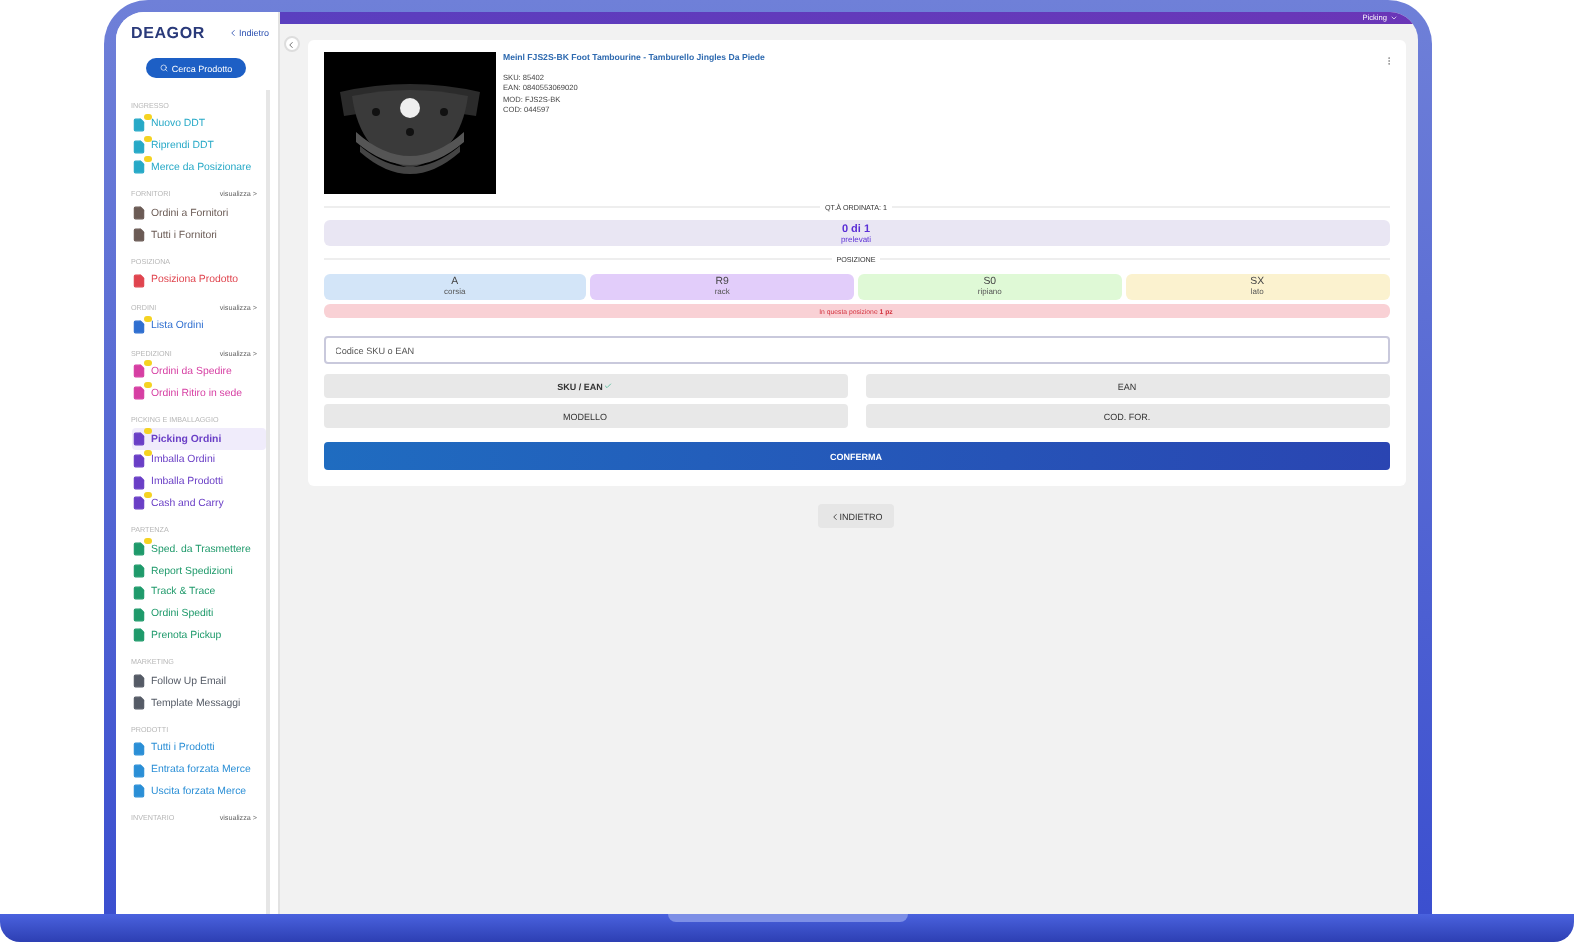 Image resolution: width=1574 pixels, height=942 pixels. Describe the element at coordinates (168, 33) in the screenshot. I see `logo: DEAGOR` at that location.